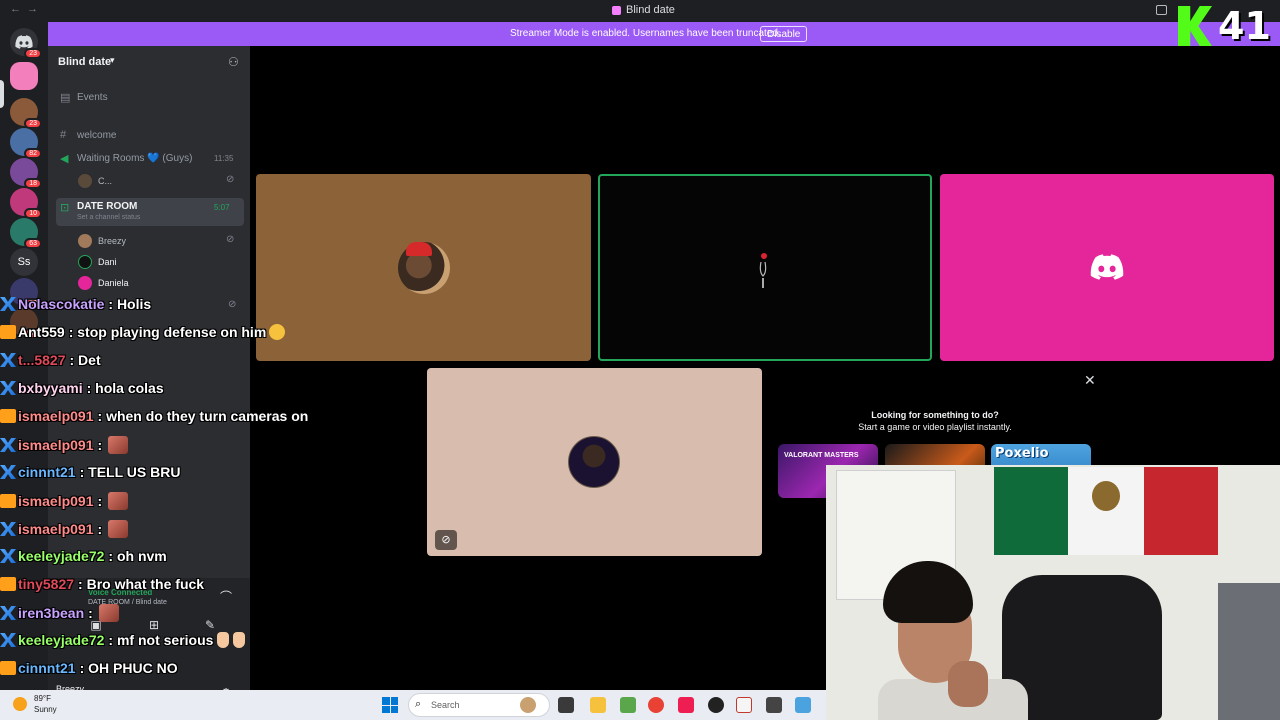 The height and width of the screenshot is (720, 1280). I want to click on search-icon: ⌕, so click(418, 704).